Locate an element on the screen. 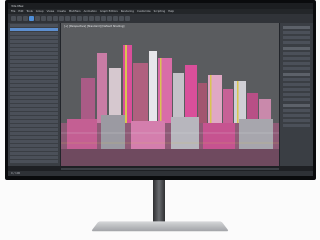  menu-scripting: Scripting is located at coordinates (160, 11).